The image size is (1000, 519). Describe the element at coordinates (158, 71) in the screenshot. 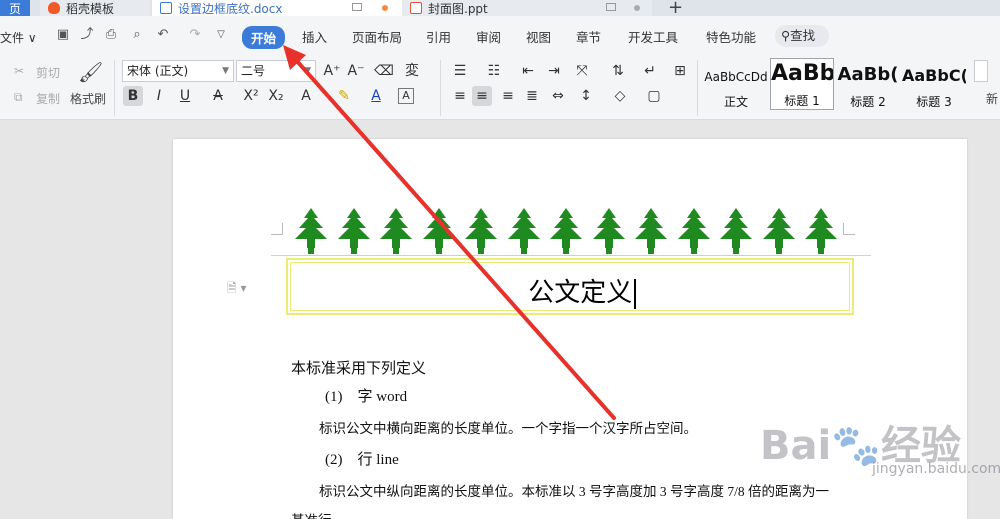

I see `font-name-value: 宋体 (正文)` at that location.